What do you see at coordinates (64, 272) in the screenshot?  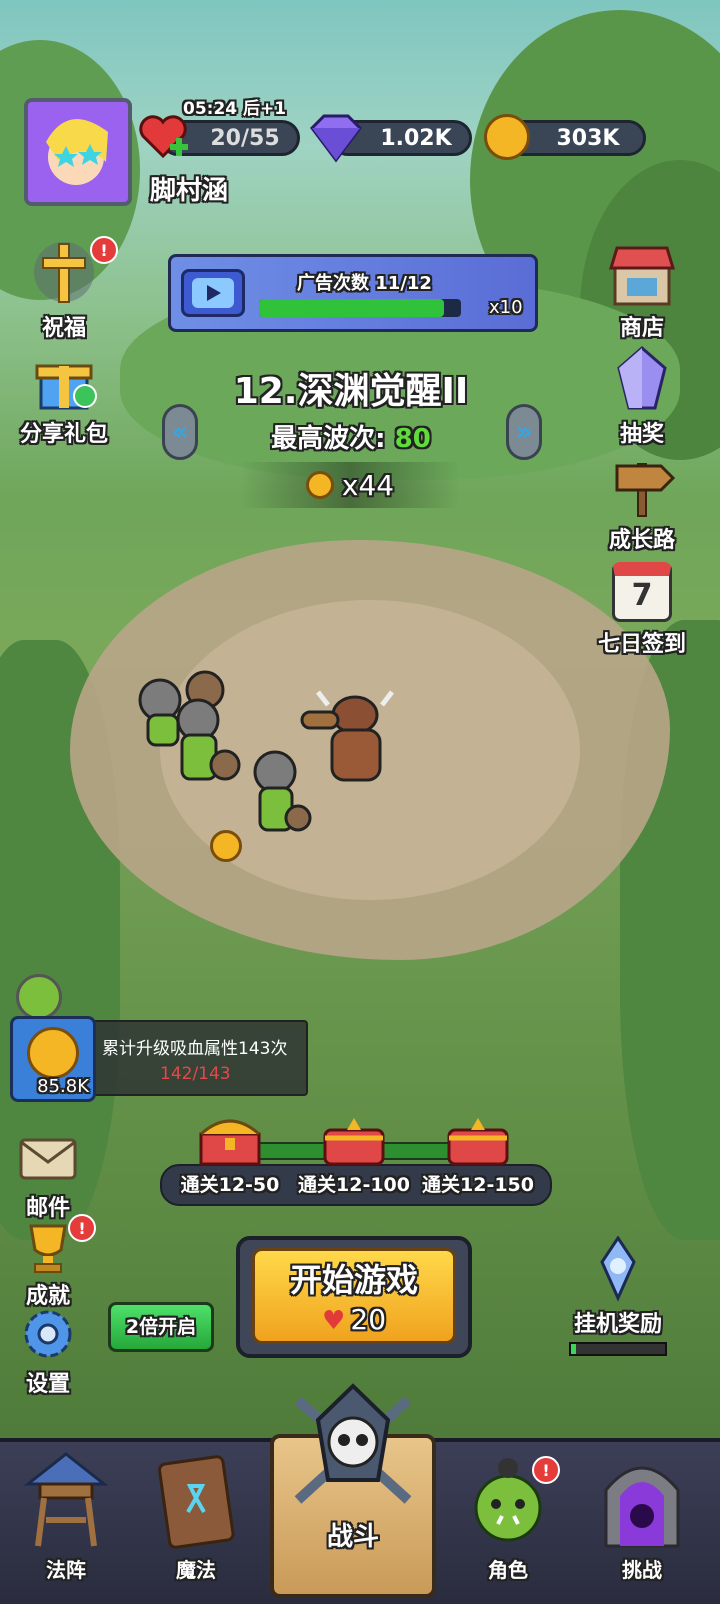 I see `golden-cross-icon` at bounding box center [64, 272].